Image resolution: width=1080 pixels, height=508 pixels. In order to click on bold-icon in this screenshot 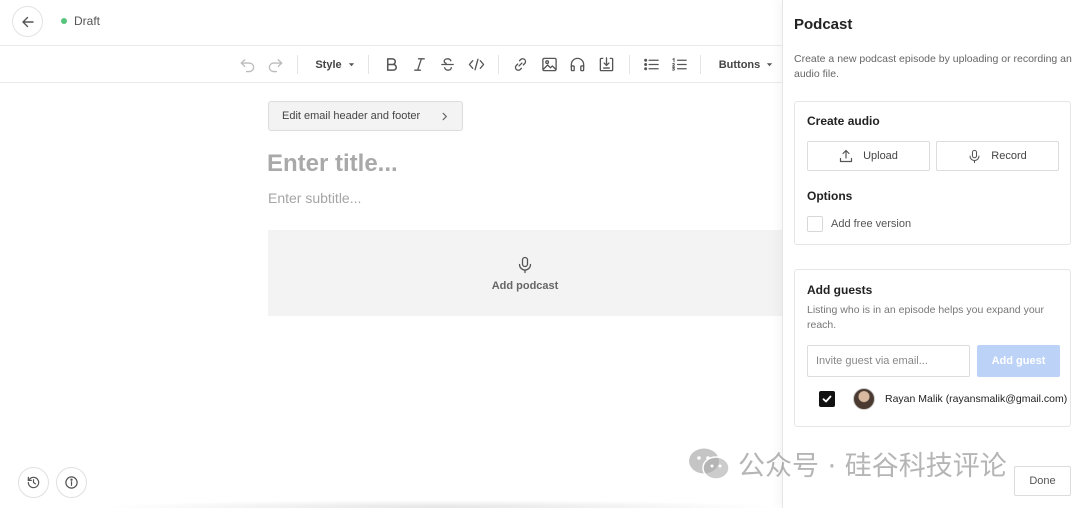, I will do `click(391, 64)`.